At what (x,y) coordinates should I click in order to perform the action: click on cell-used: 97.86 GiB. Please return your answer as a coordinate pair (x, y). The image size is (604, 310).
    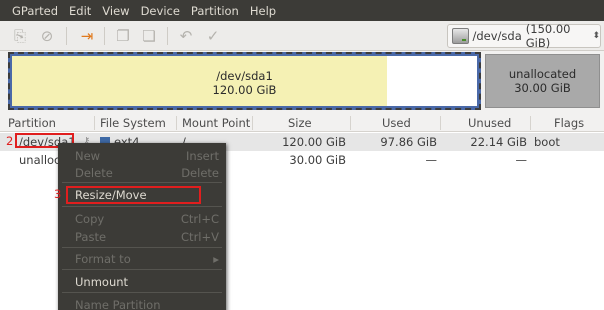
    Looking at the image, I should click on (408, 142).